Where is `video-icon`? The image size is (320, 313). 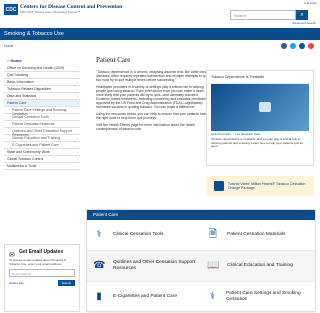
video-icon is located at coordinates (219, 186).